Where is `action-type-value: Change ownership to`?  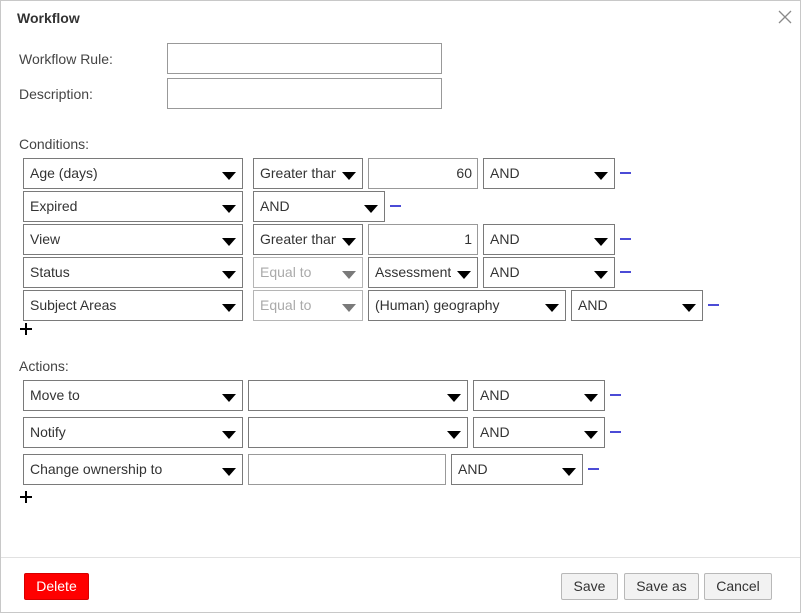
action-type-value: Change ownership to is located at coordinates (96, 469).